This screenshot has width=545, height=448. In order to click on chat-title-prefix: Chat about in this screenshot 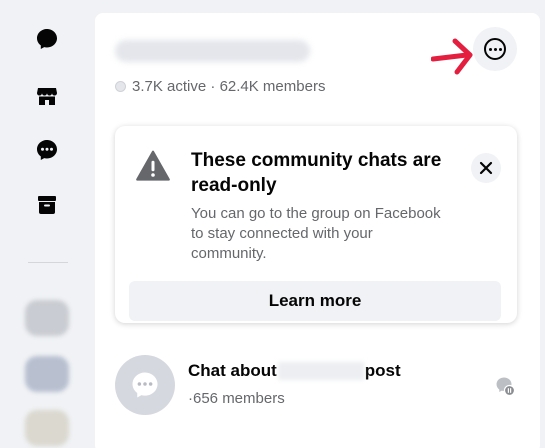, I will do `click(232, 370)`.